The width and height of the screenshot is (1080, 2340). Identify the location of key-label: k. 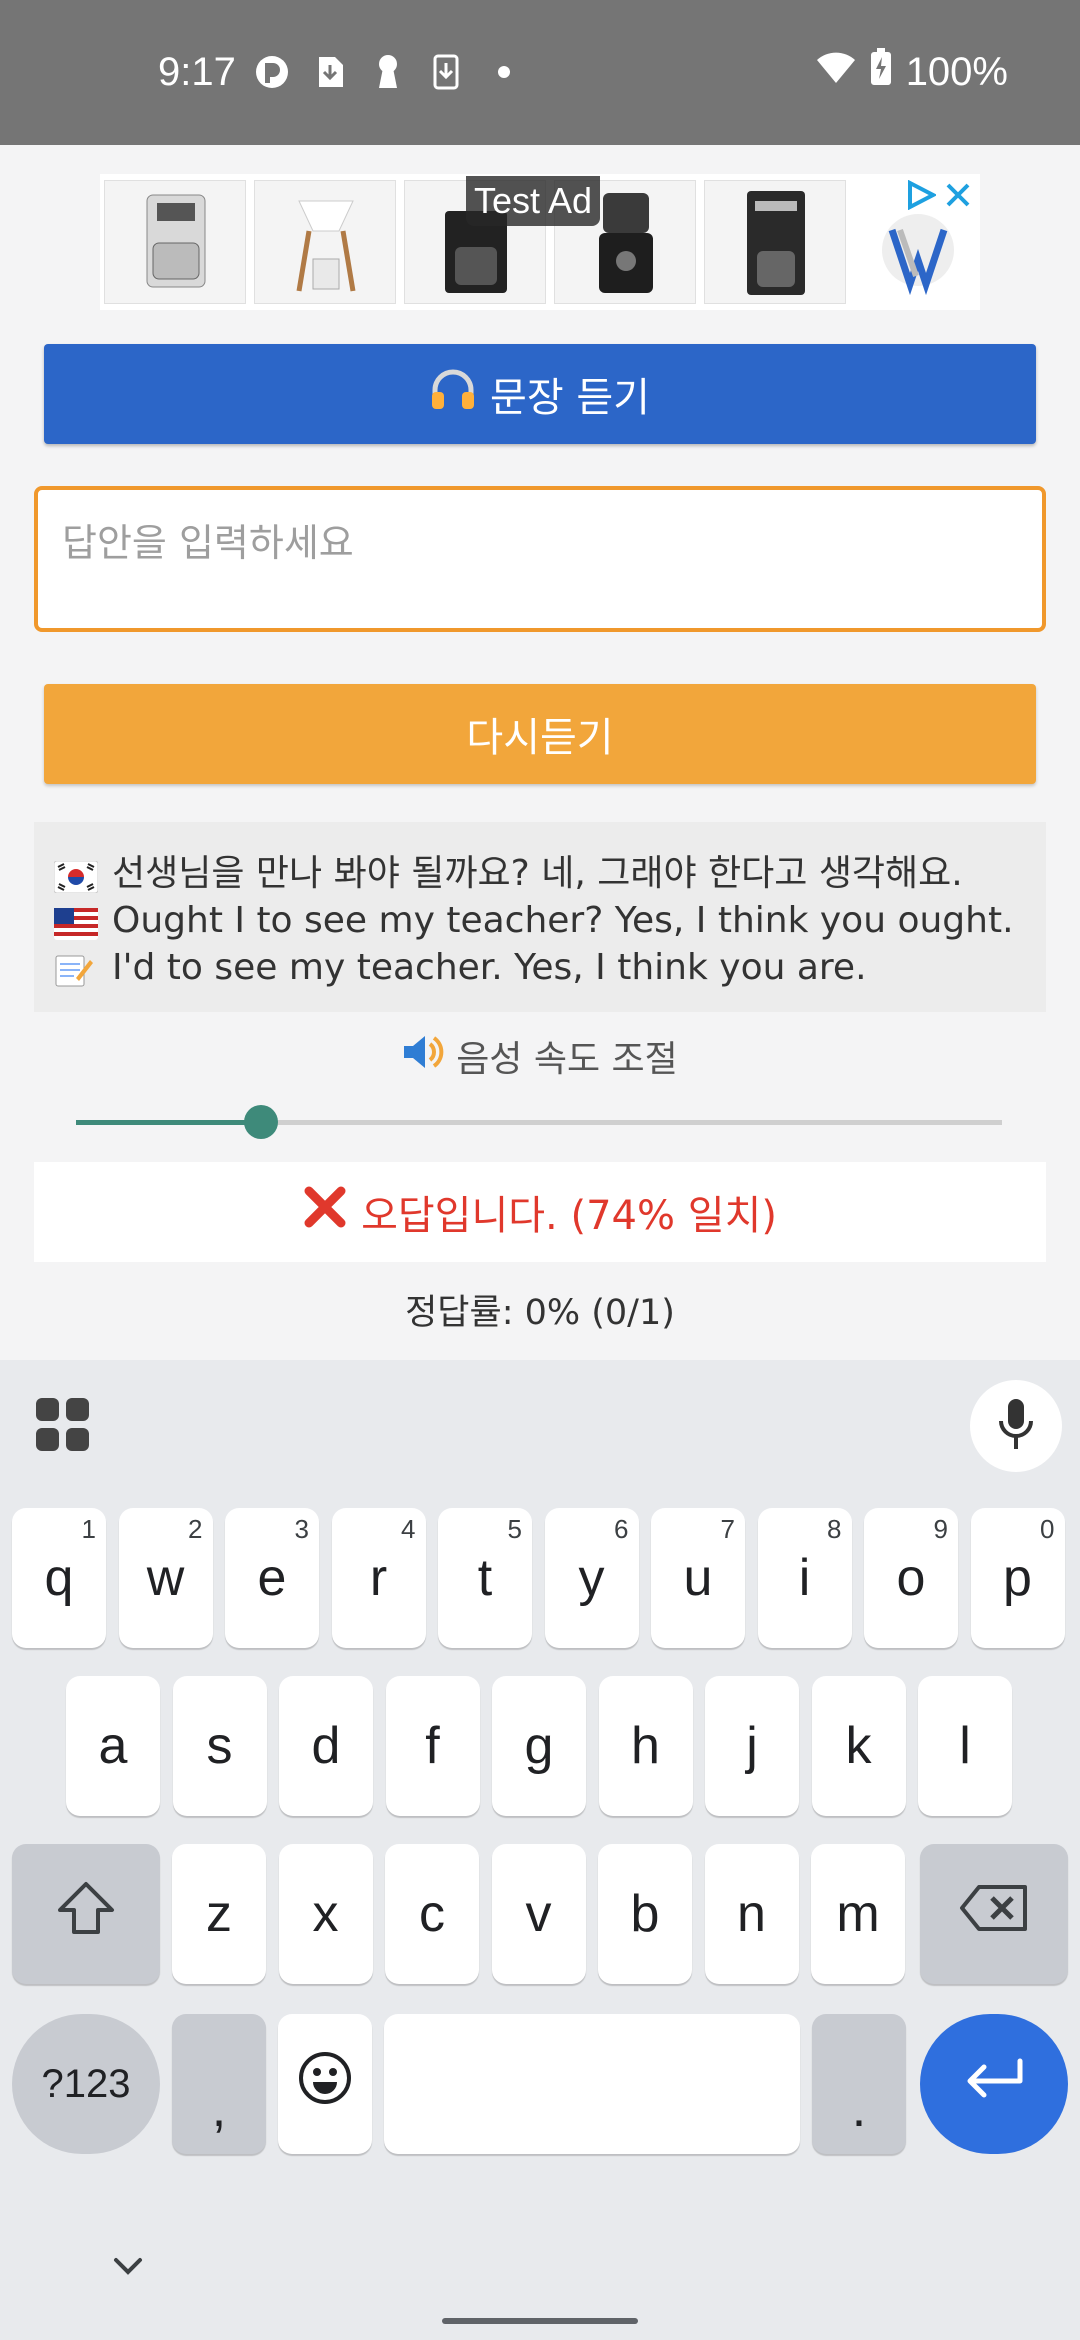
(858, 1746).